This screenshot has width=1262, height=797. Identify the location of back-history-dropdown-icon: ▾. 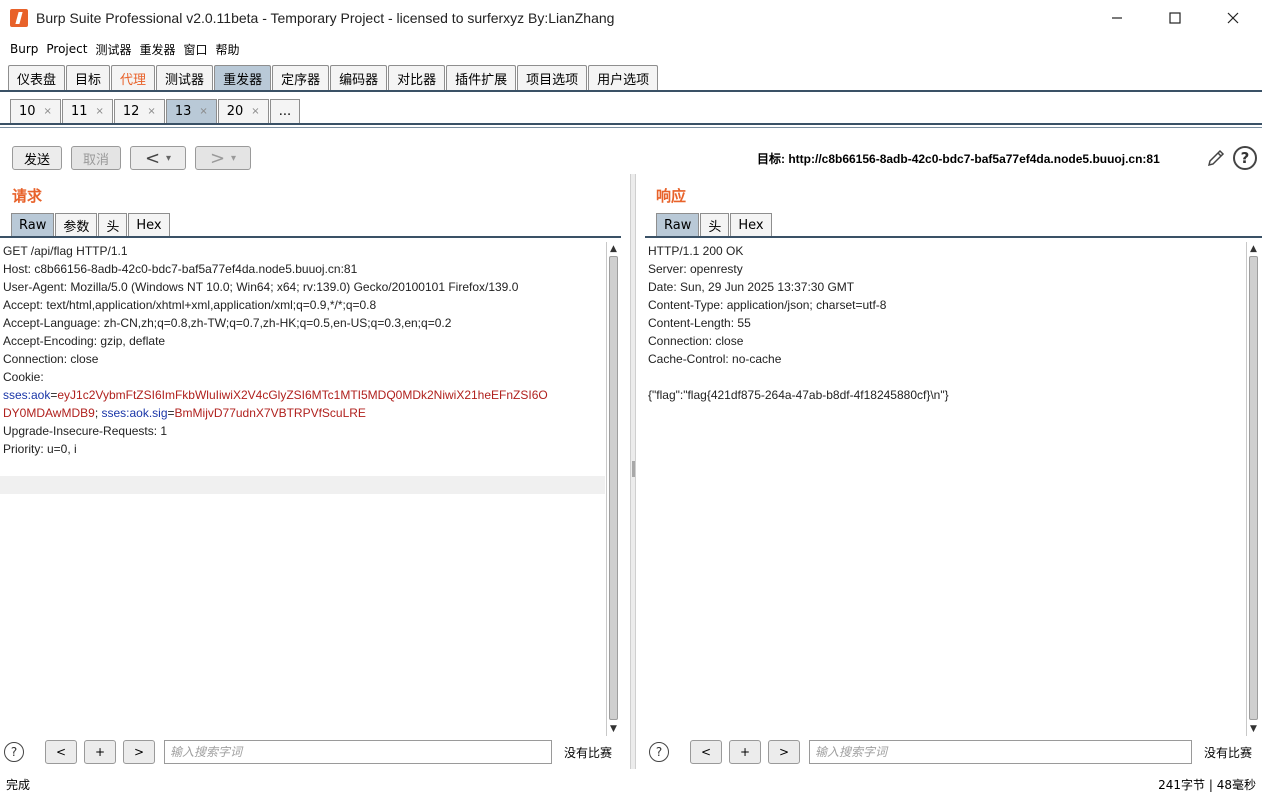
(168, 158).